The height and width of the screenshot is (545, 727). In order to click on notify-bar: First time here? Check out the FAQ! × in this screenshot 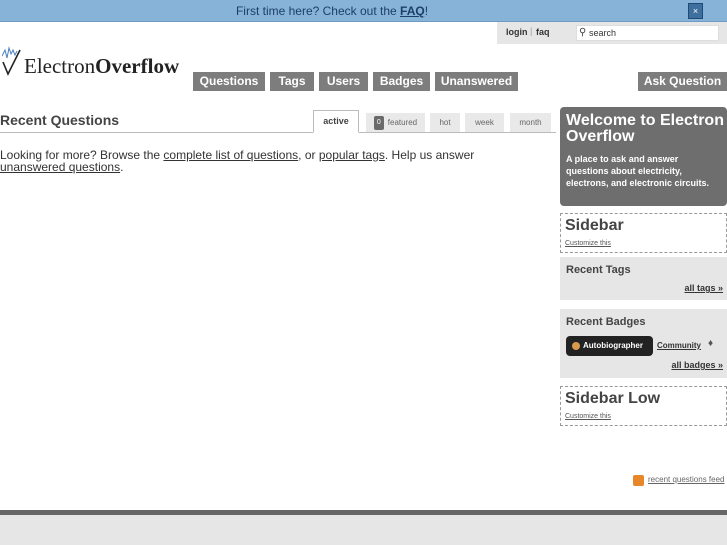, I will do `click(363, 11)`.